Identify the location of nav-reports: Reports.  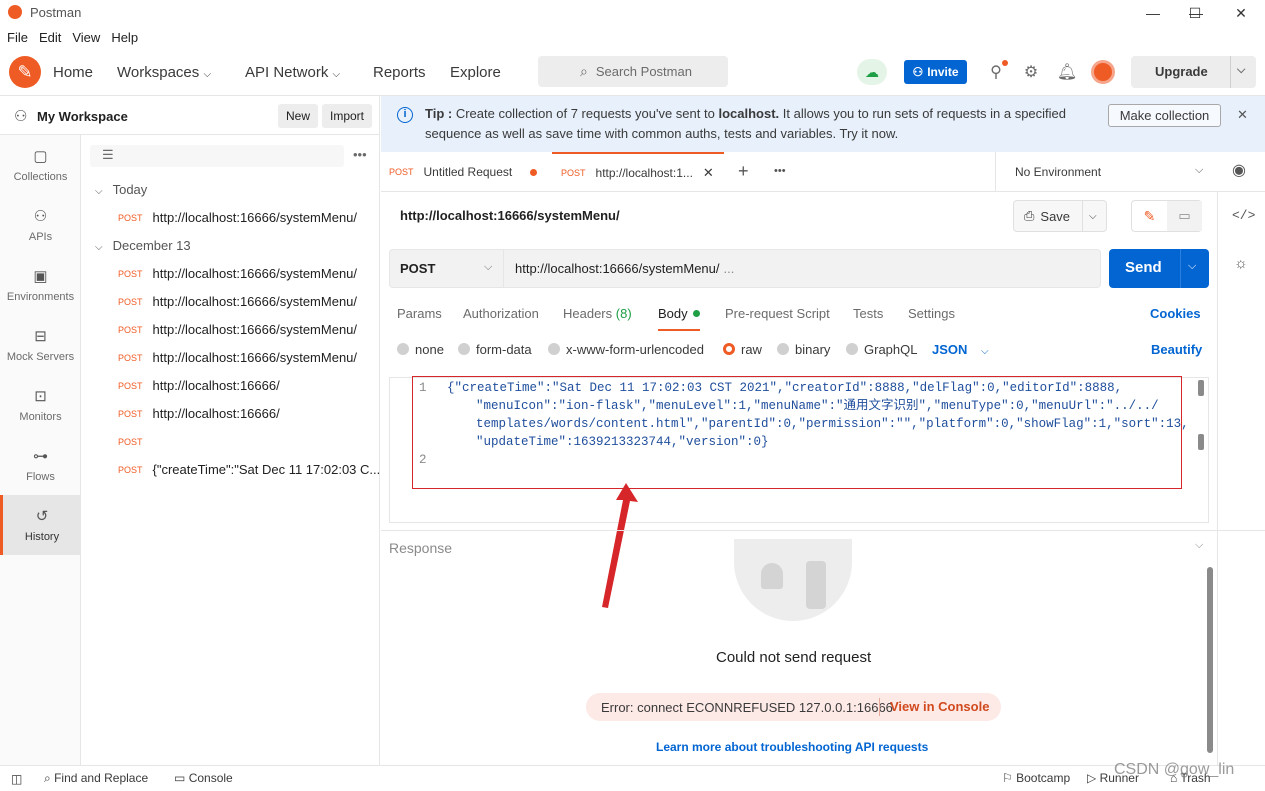
(399, 72).